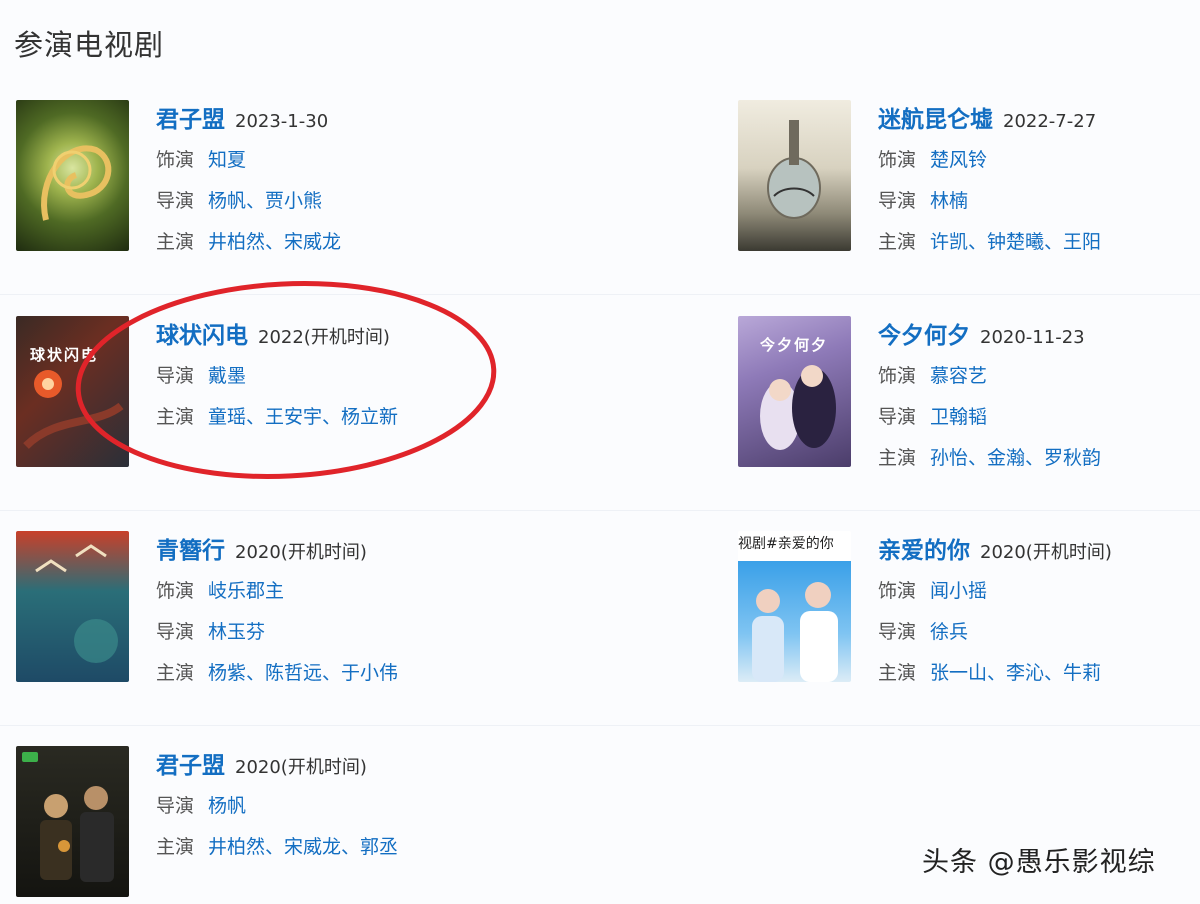 The width and height of the screenshot is (1200, 904). Describe the element at coordinates (958, 591) in the screenshot. I see `role-value: 闻小摇` at that location.